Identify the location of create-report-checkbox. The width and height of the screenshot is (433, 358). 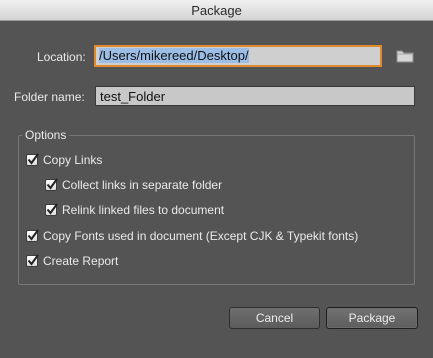
(32, 260).